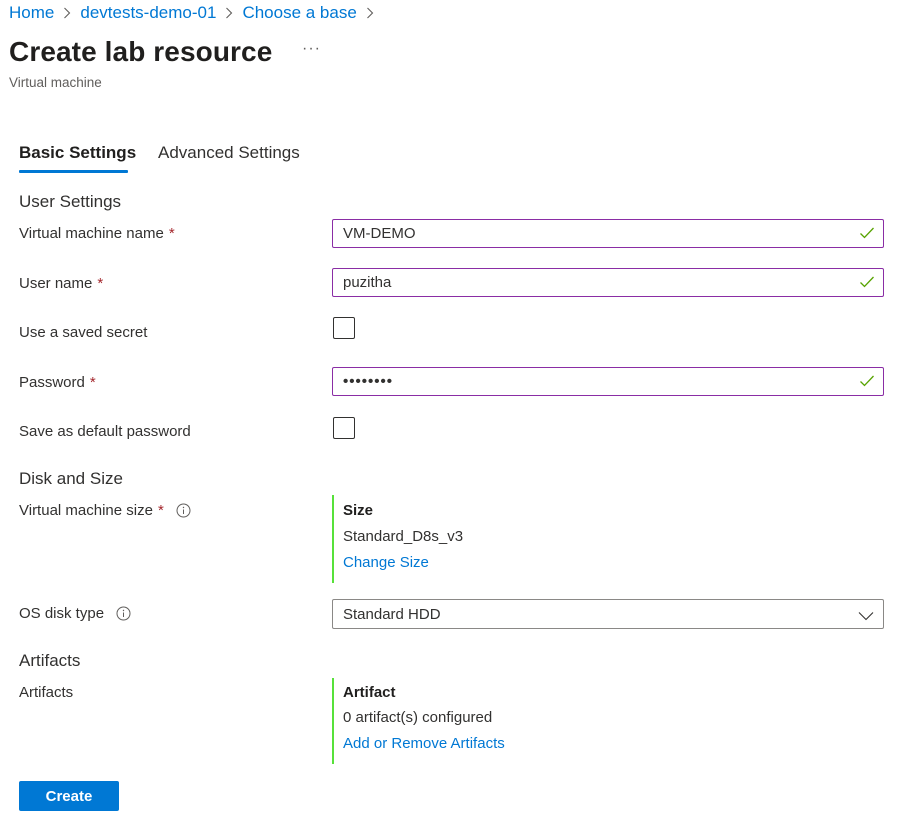 Image resolution: width=915 pixels, height=828 pixels. Describe the element at coordinates (608, 381) in the screenshot. I see `password-input: ••••••••` at that location.